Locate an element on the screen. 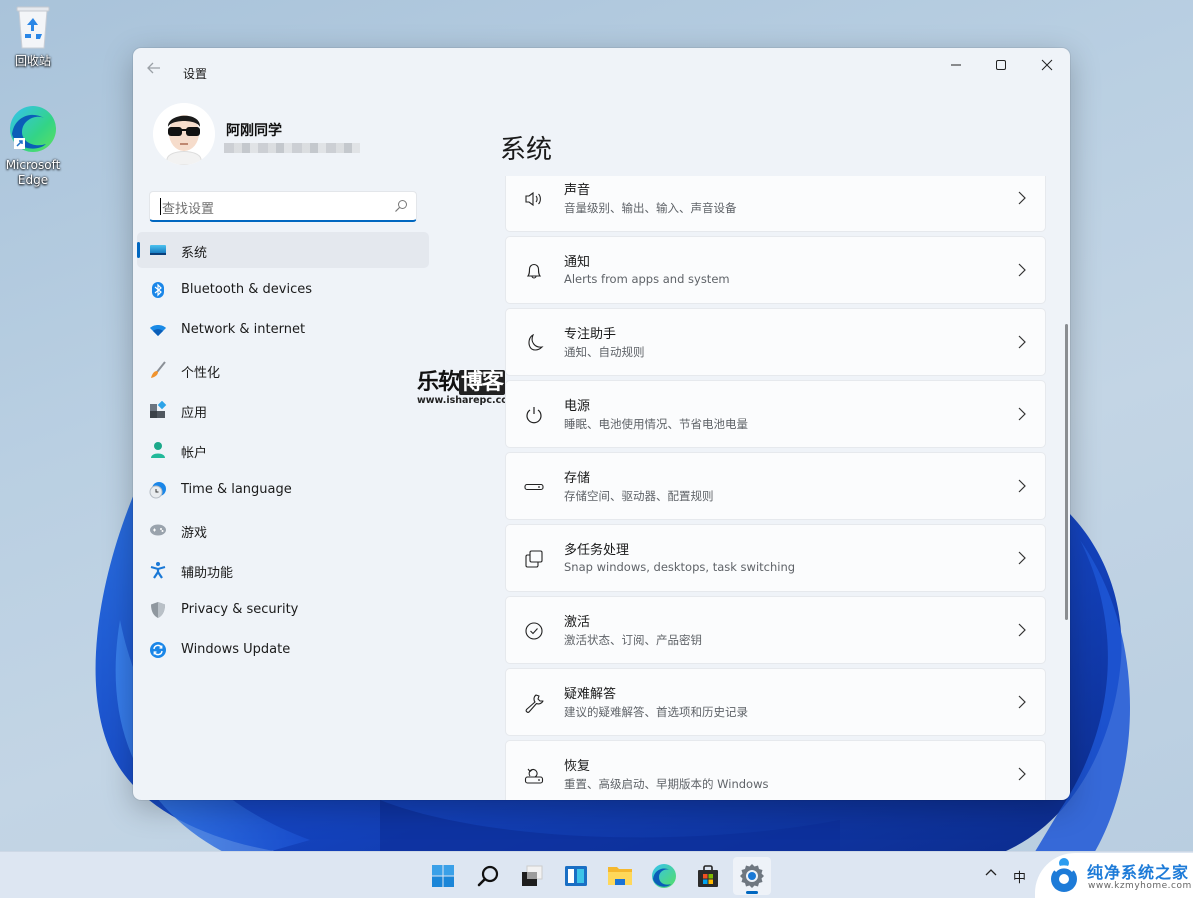 Image resolution: width=1193 pixels, height=898 pixels. moon-icon is located at coordinates (536, 342).